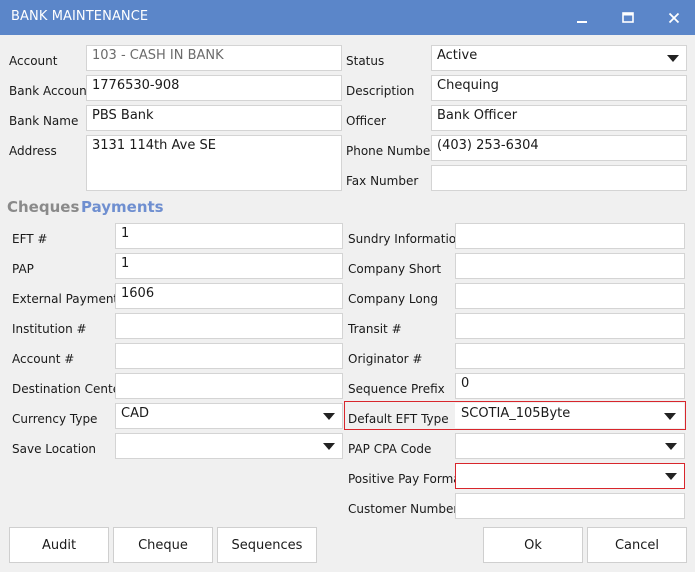 The width and height of the screenshot is (695, 572). I want to click on bank-name-label: Bank Name, so click(44, 121).